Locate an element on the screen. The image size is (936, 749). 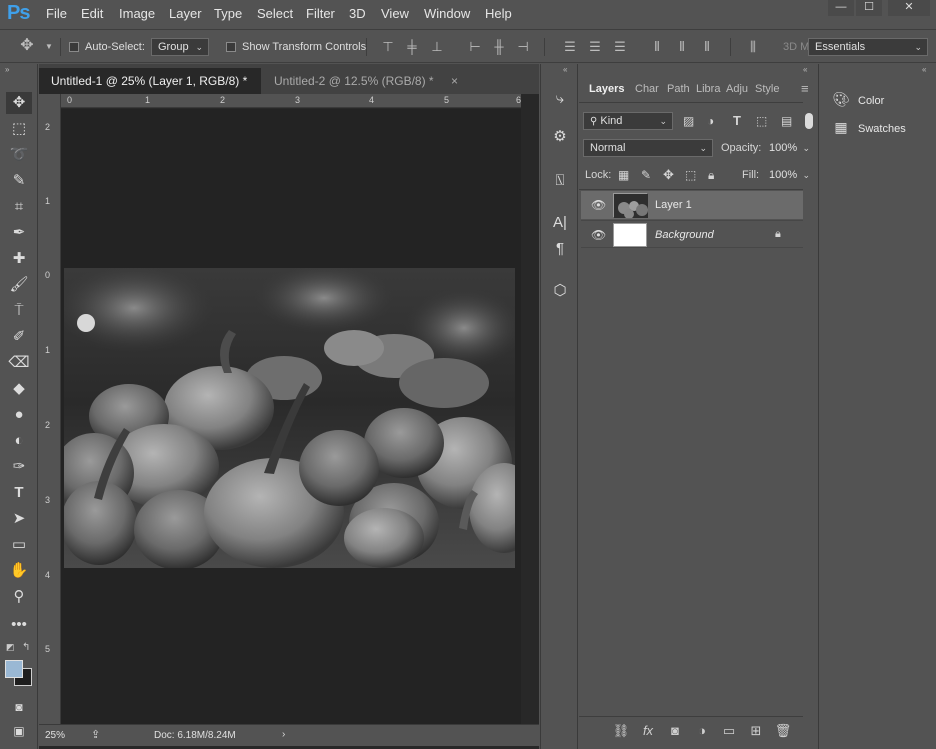
lock-icon: 🔒︎ is located at coordinates (778, 234).